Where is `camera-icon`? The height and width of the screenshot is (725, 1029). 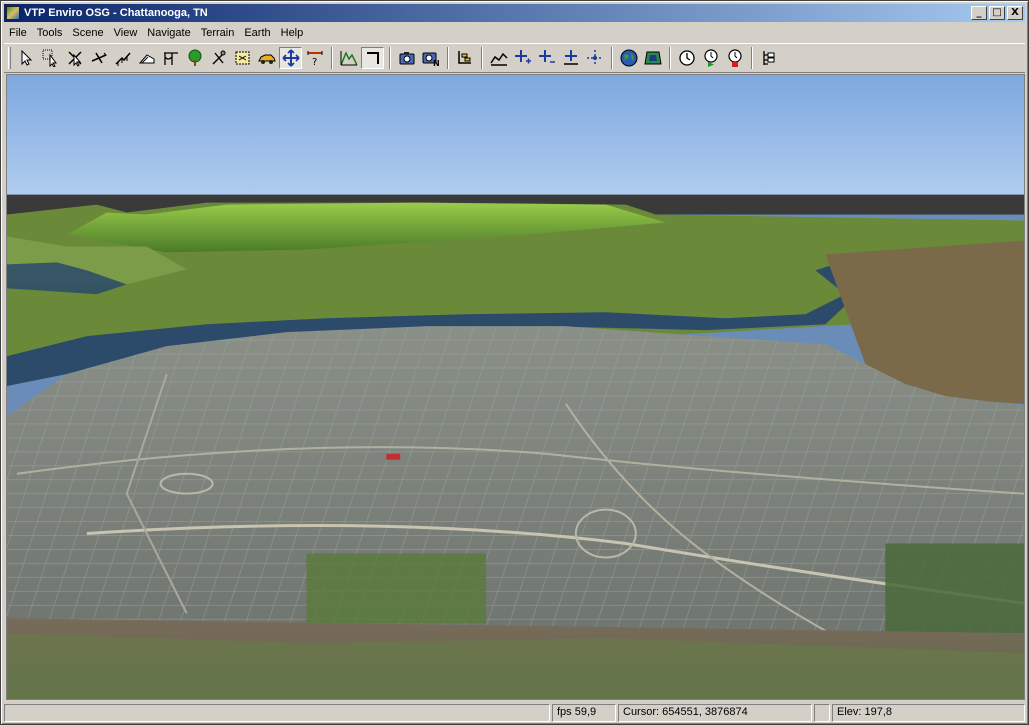
camera-icon is located at coordinates (406, 58).